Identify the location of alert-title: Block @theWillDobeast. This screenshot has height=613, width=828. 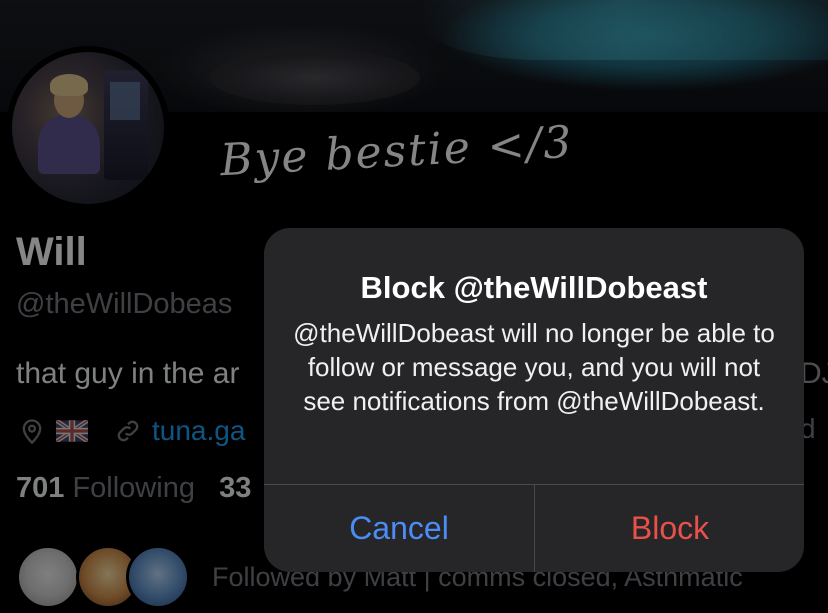
(534, 287).